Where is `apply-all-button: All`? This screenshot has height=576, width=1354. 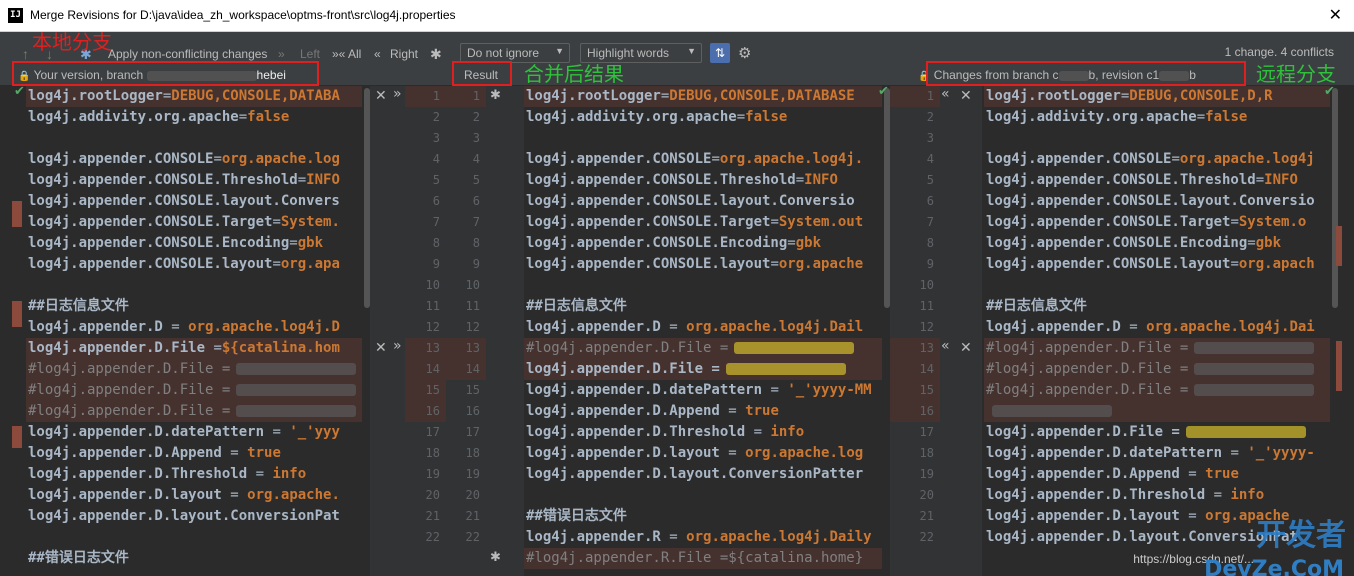 apply-all-button: All is located at coordinates (354, 54).